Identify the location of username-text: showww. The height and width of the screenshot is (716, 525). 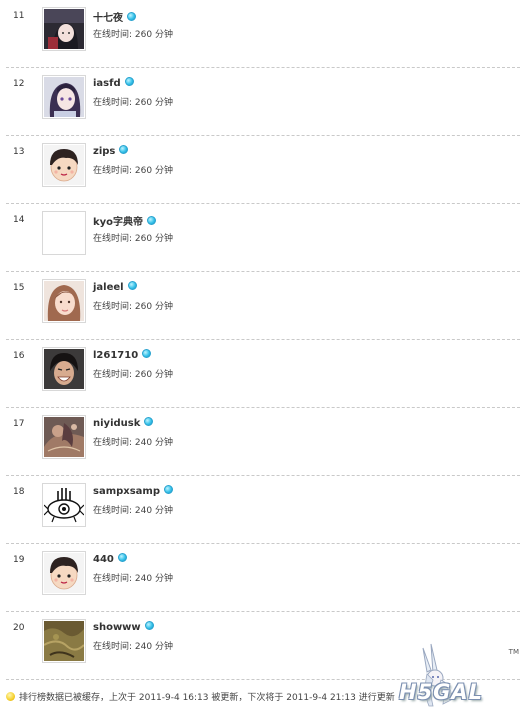
(117, 627).